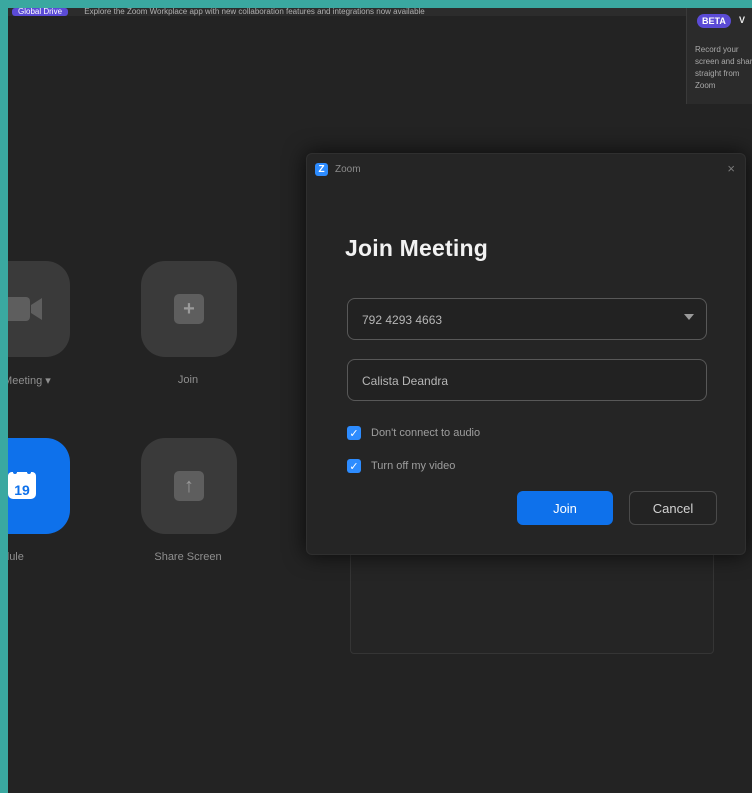 This screenshot has height=793, width=752. I want to click on meeting-id-input, so click(521, 320).